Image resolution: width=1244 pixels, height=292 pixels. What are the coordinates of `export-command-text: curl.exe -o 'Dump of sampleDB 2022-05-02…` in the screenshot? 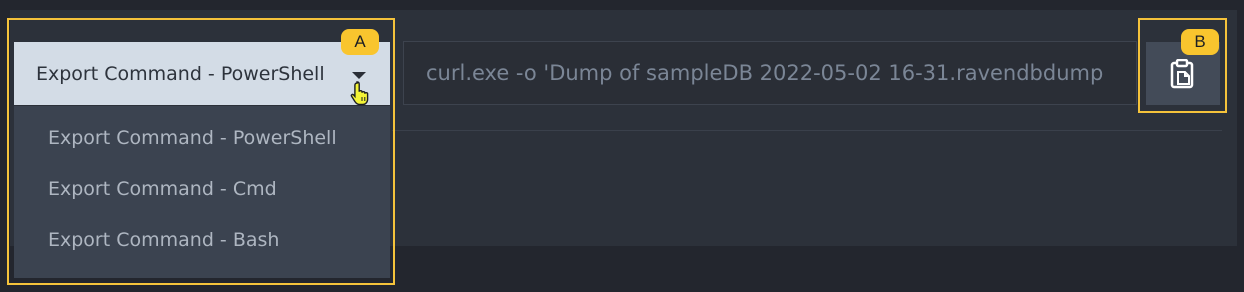 It's located at (765, 73).